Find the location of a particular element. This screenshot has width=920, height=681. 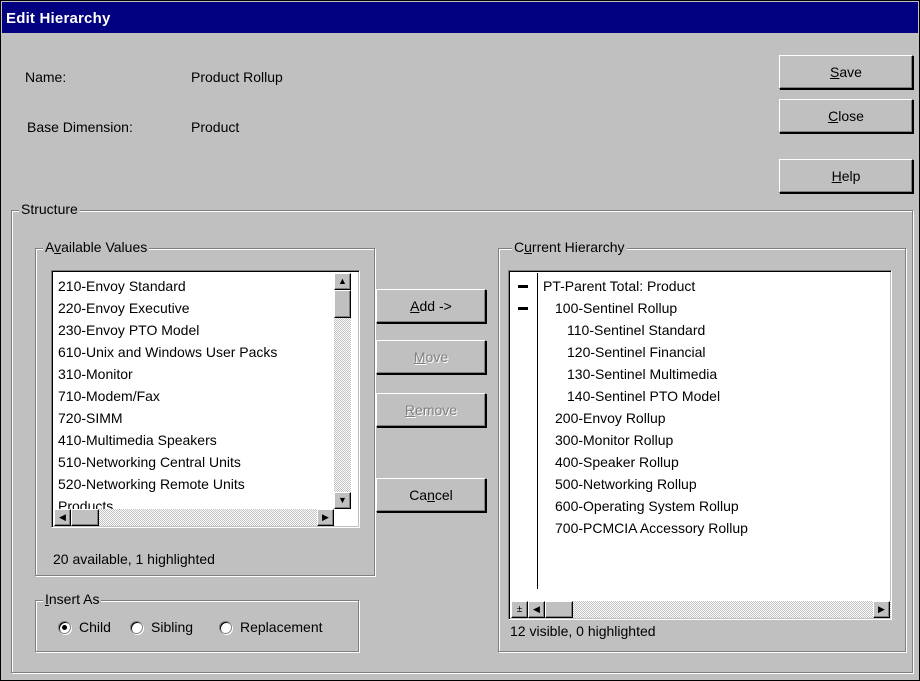

radio-sibling-label: Sibling is located at coordinates (172, 627).